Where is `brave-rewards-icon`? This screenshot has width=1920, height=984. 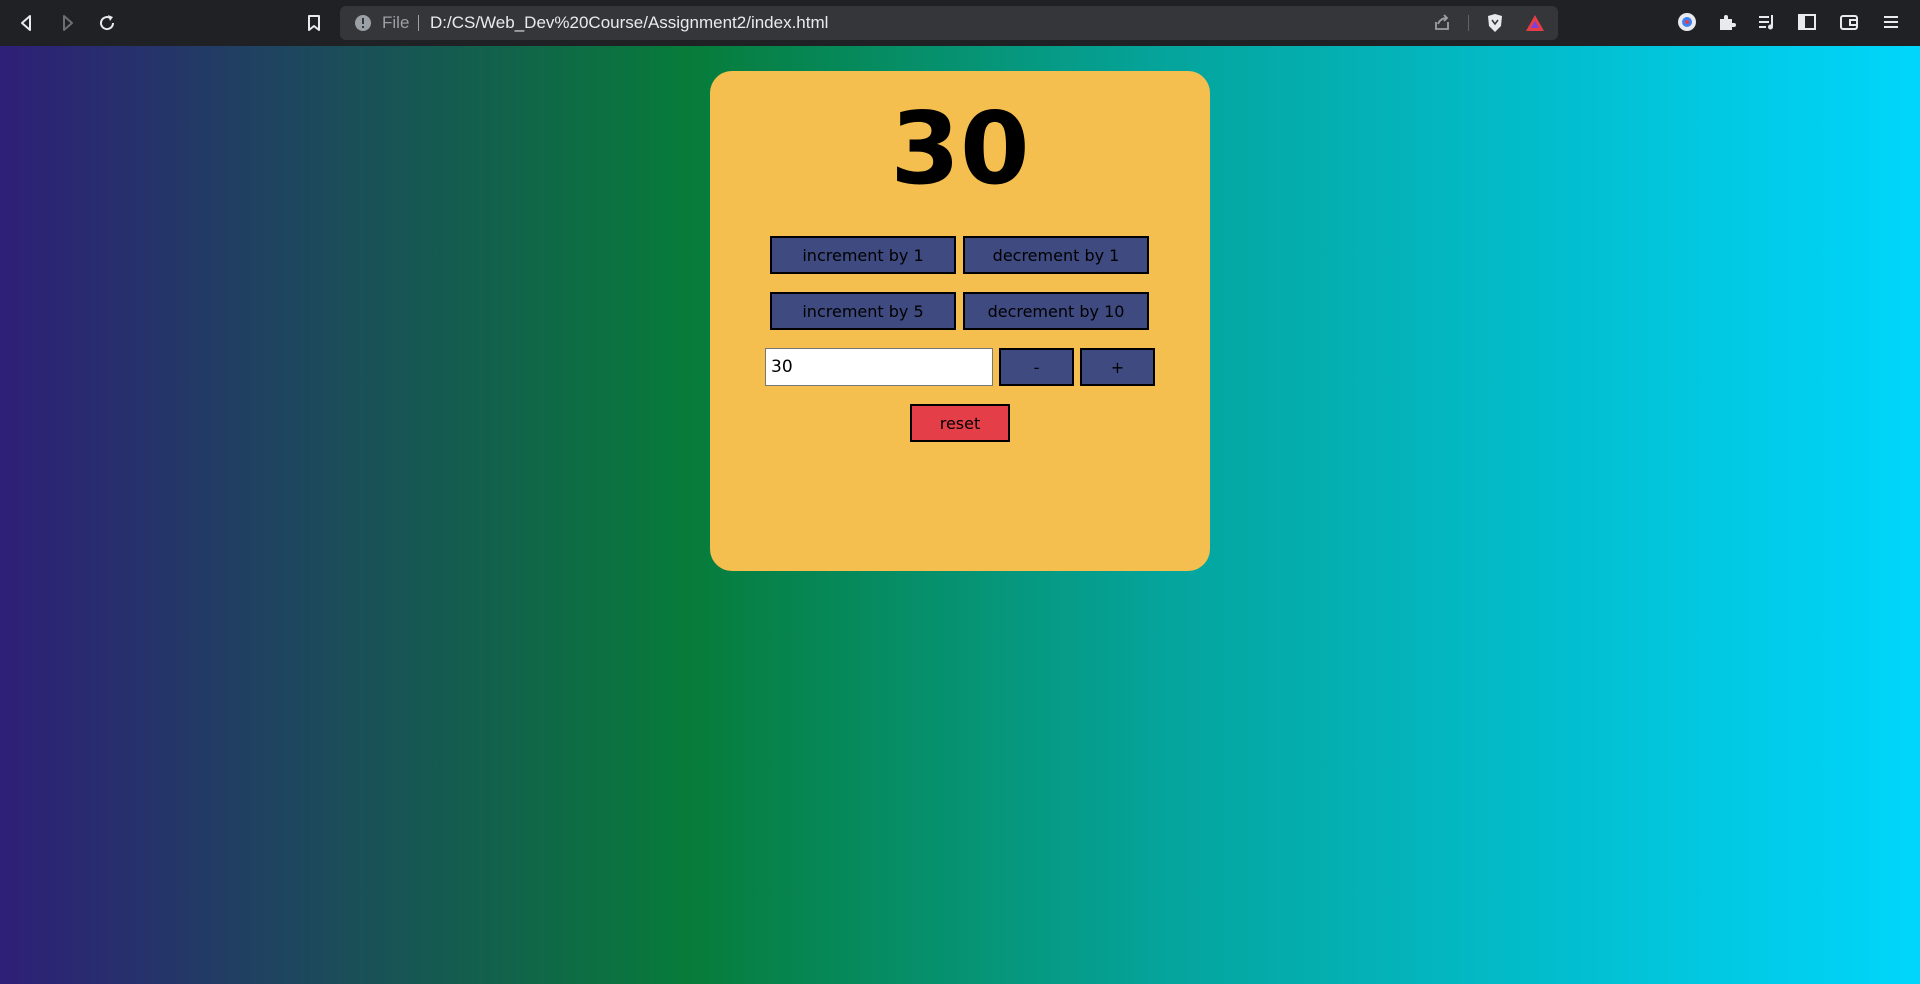 brave-rewards-icon is located at coordinates (1535, 23).